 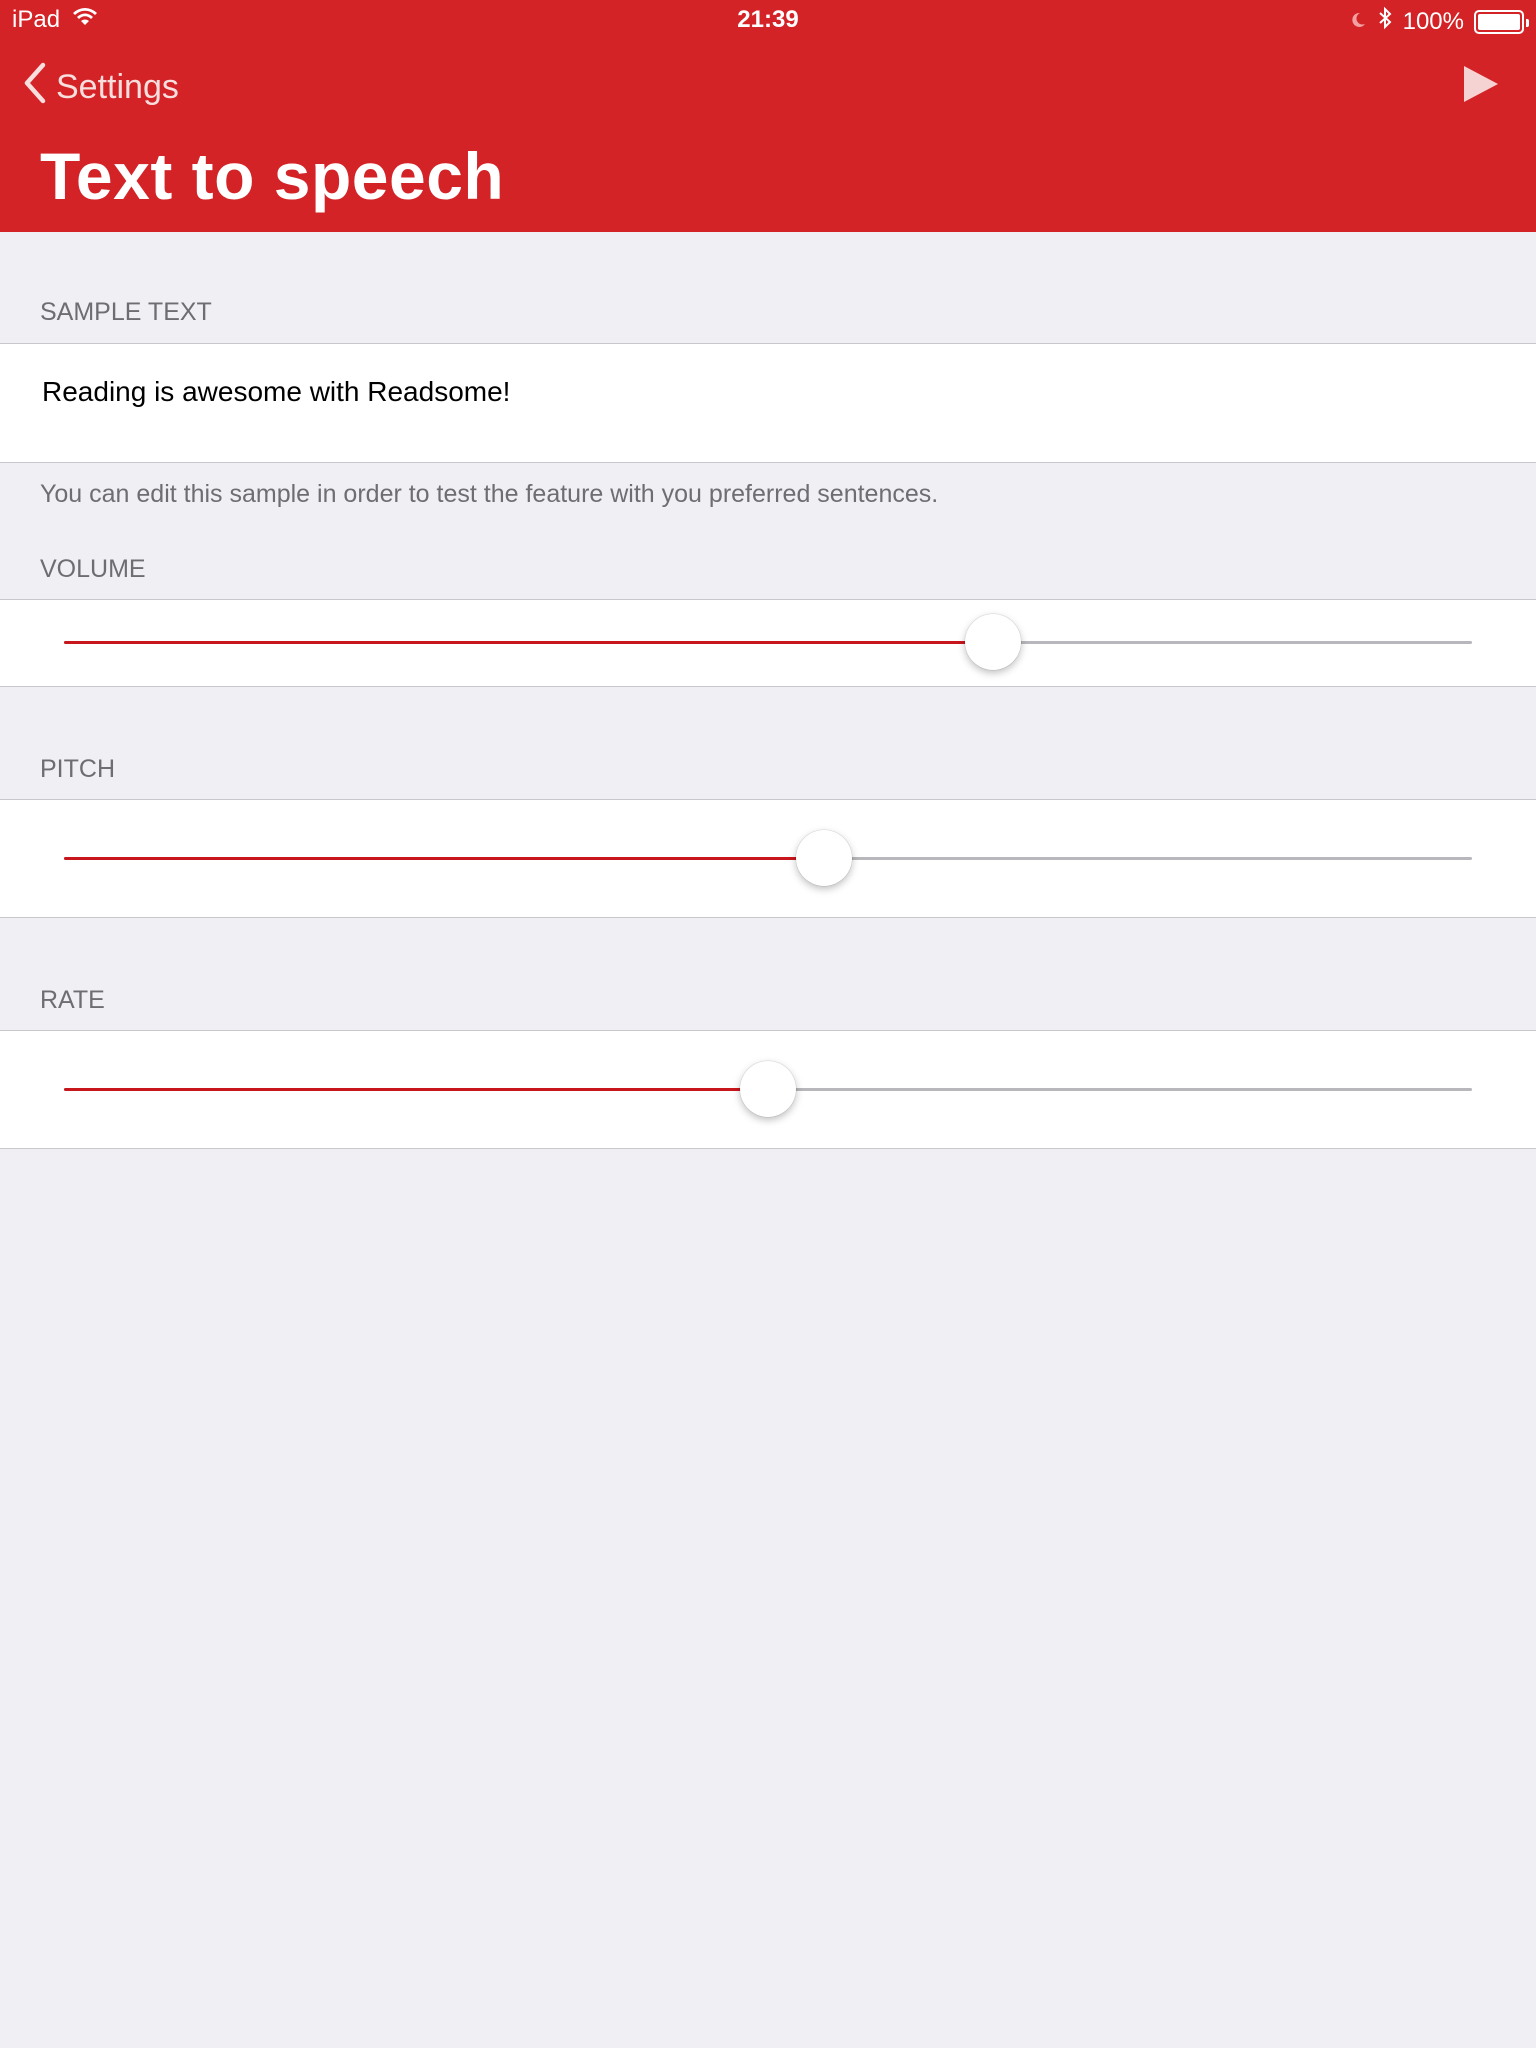 What do you see at coordinates (126, 312) in the screenshot?
I see `sample-text-header: SAMPLE TEXT` at bounding box center [126, 312].